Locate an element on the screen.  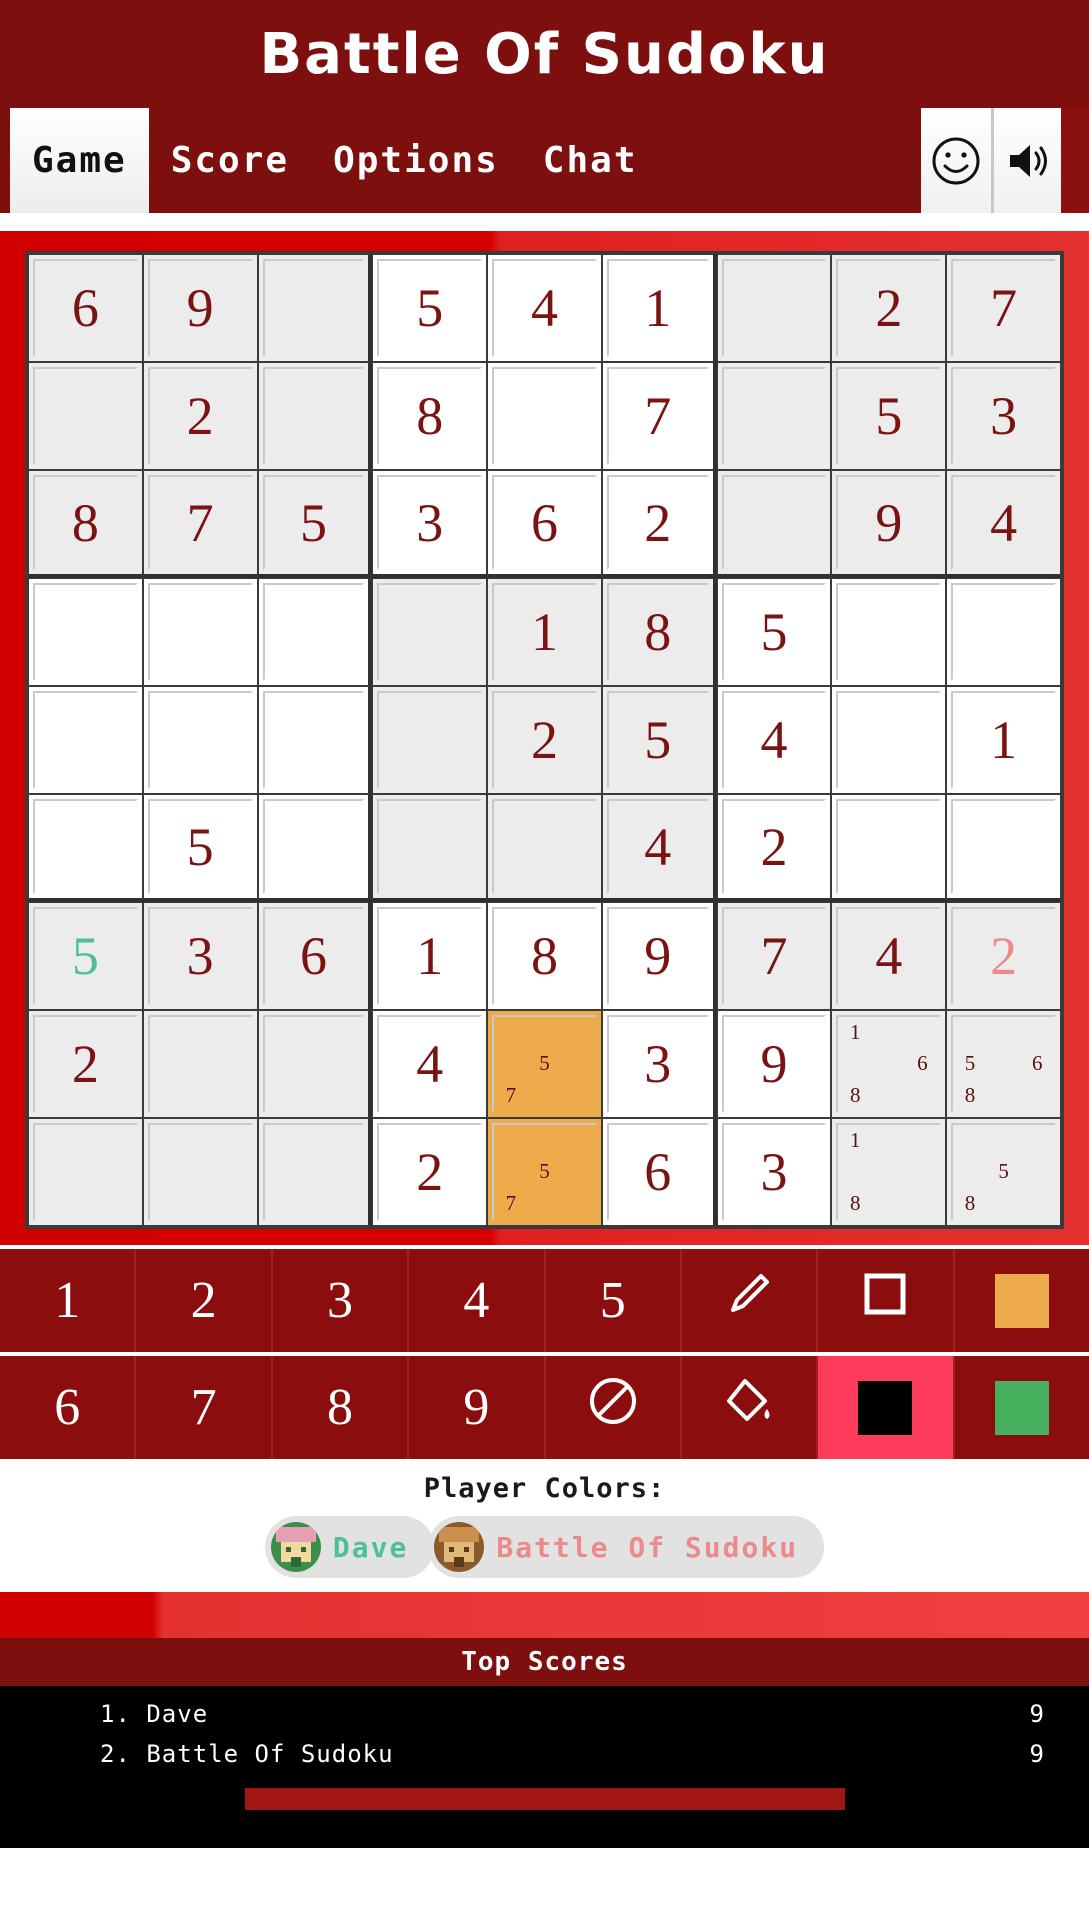
sudoku-cell-r3c1: 8 is located at coordinates (85, 524).